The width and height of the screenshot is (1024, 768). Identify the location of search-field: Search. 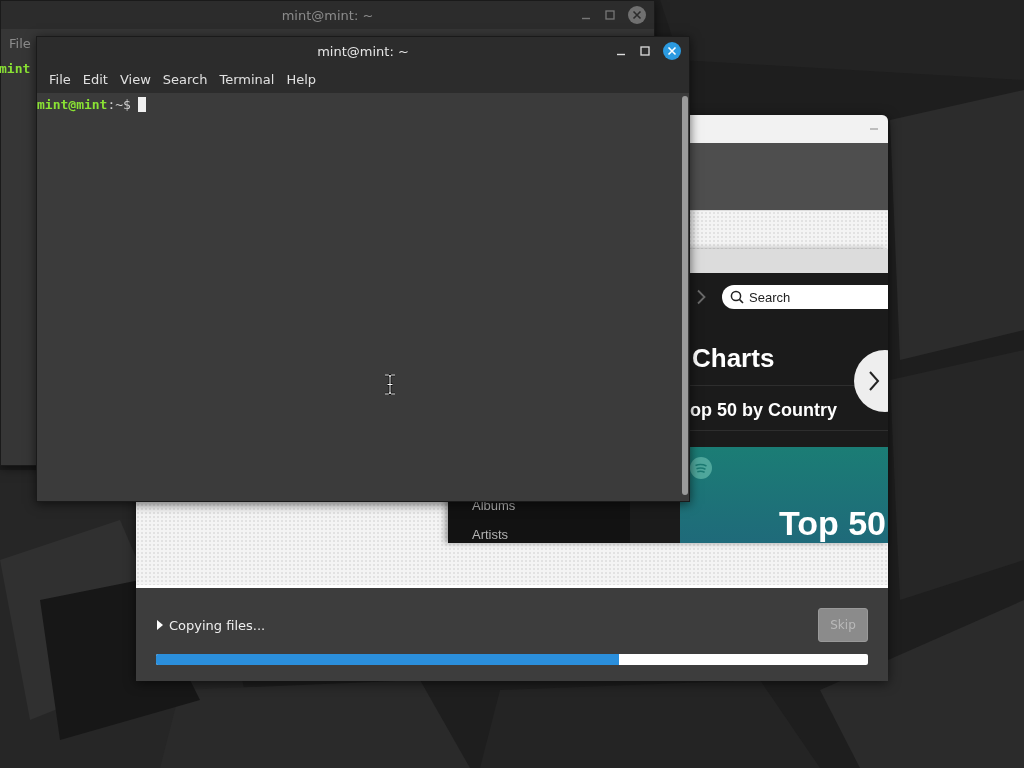
(805, 297).